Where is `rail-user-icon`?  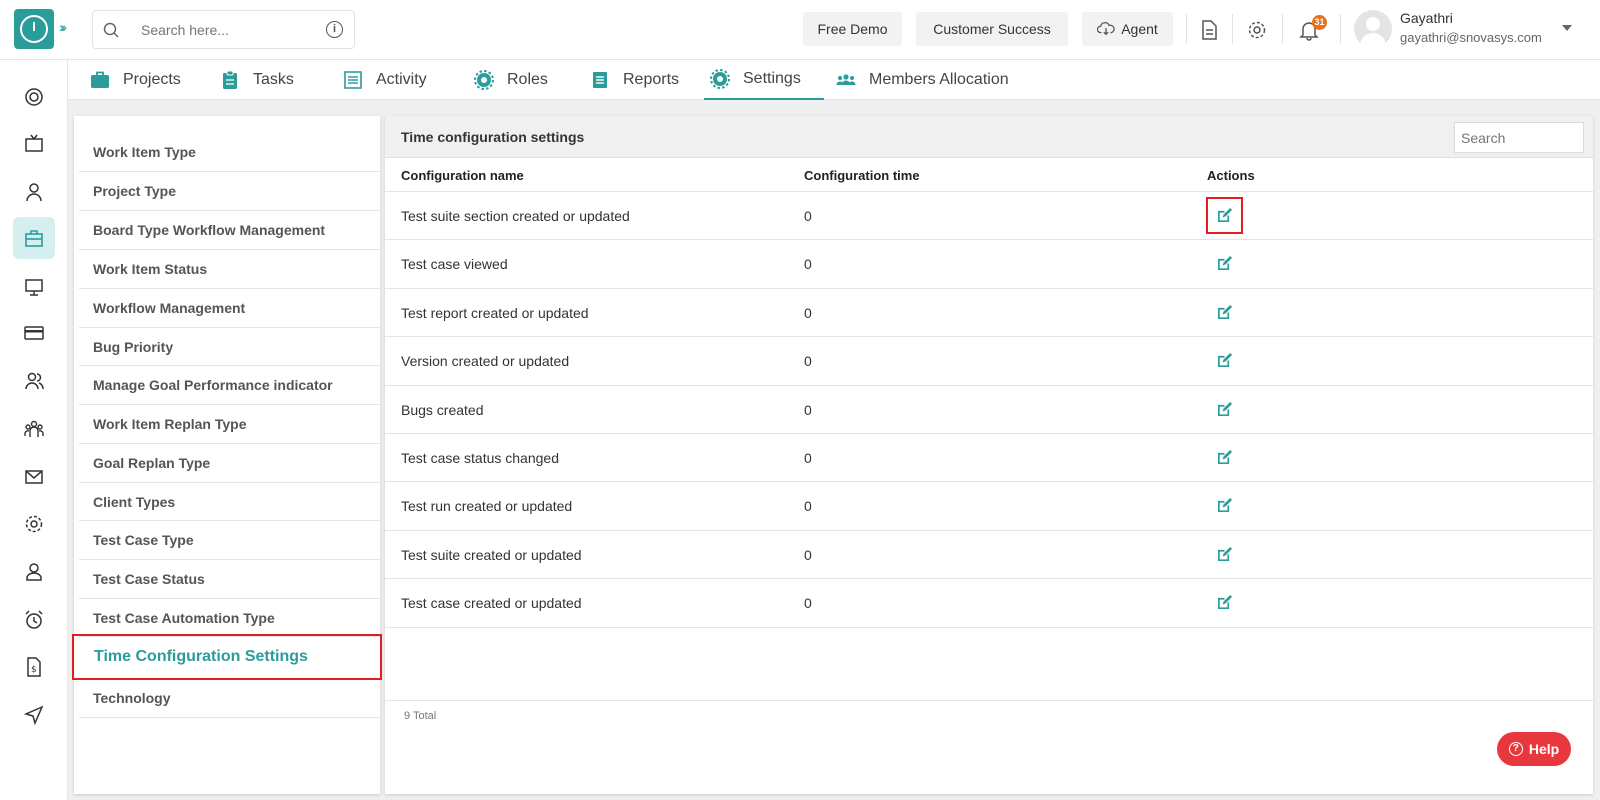
rail-user-icon is located at coordinates (34, 192).